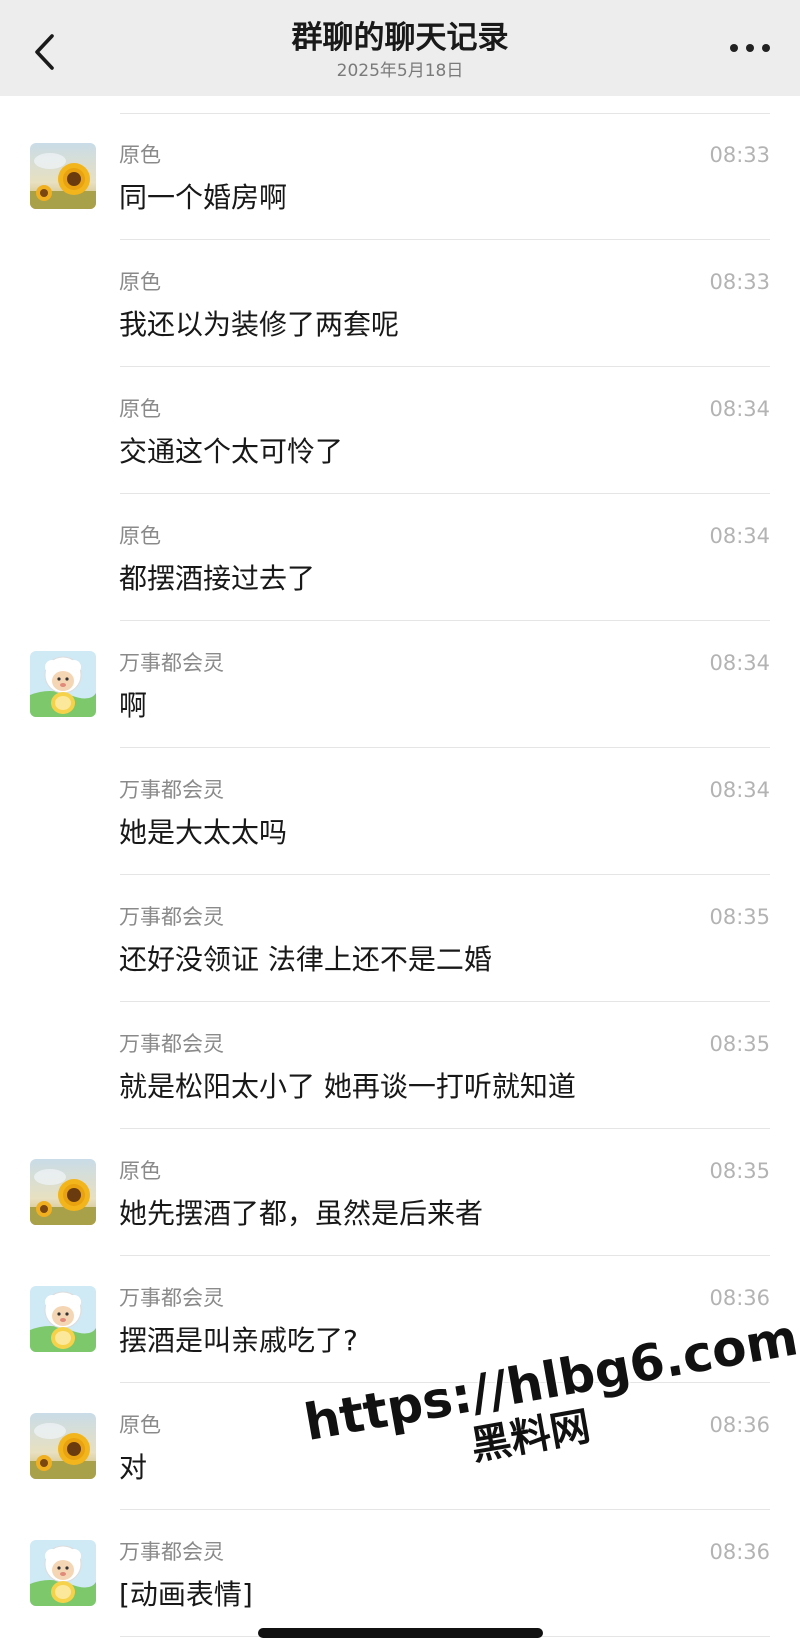 The height and width of the screenshot is (1649, 800). What do you see at coordinates (203, 197) in the screenshot?
I see `message-text: 同一个婚房啊` at bounding box center [203, 197].